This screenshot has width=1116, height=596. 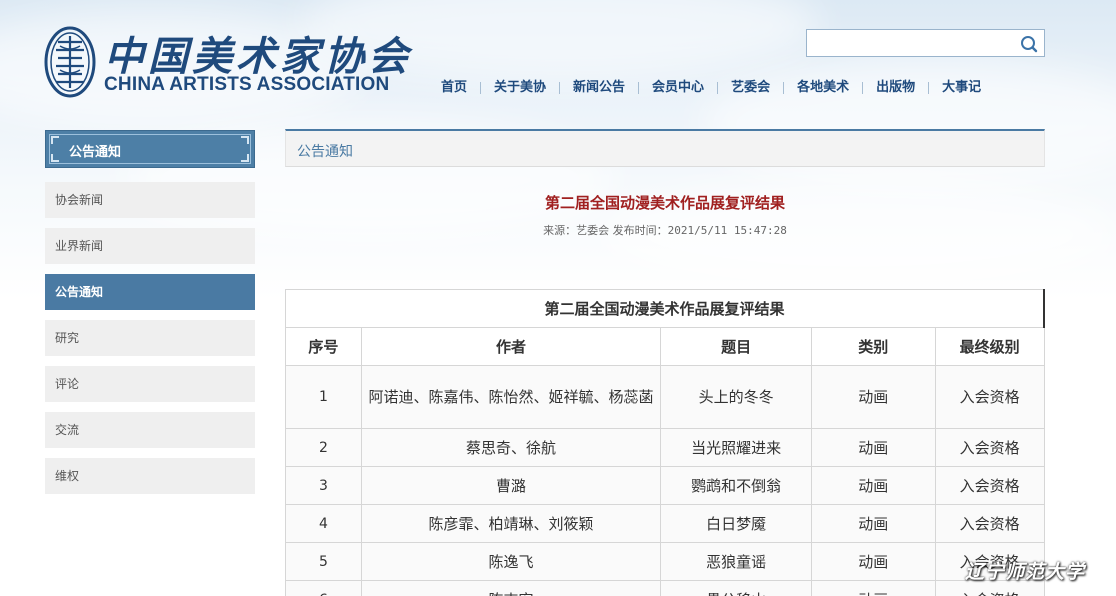 I want to click on cell-index: 5, so click(x=323, y=561).